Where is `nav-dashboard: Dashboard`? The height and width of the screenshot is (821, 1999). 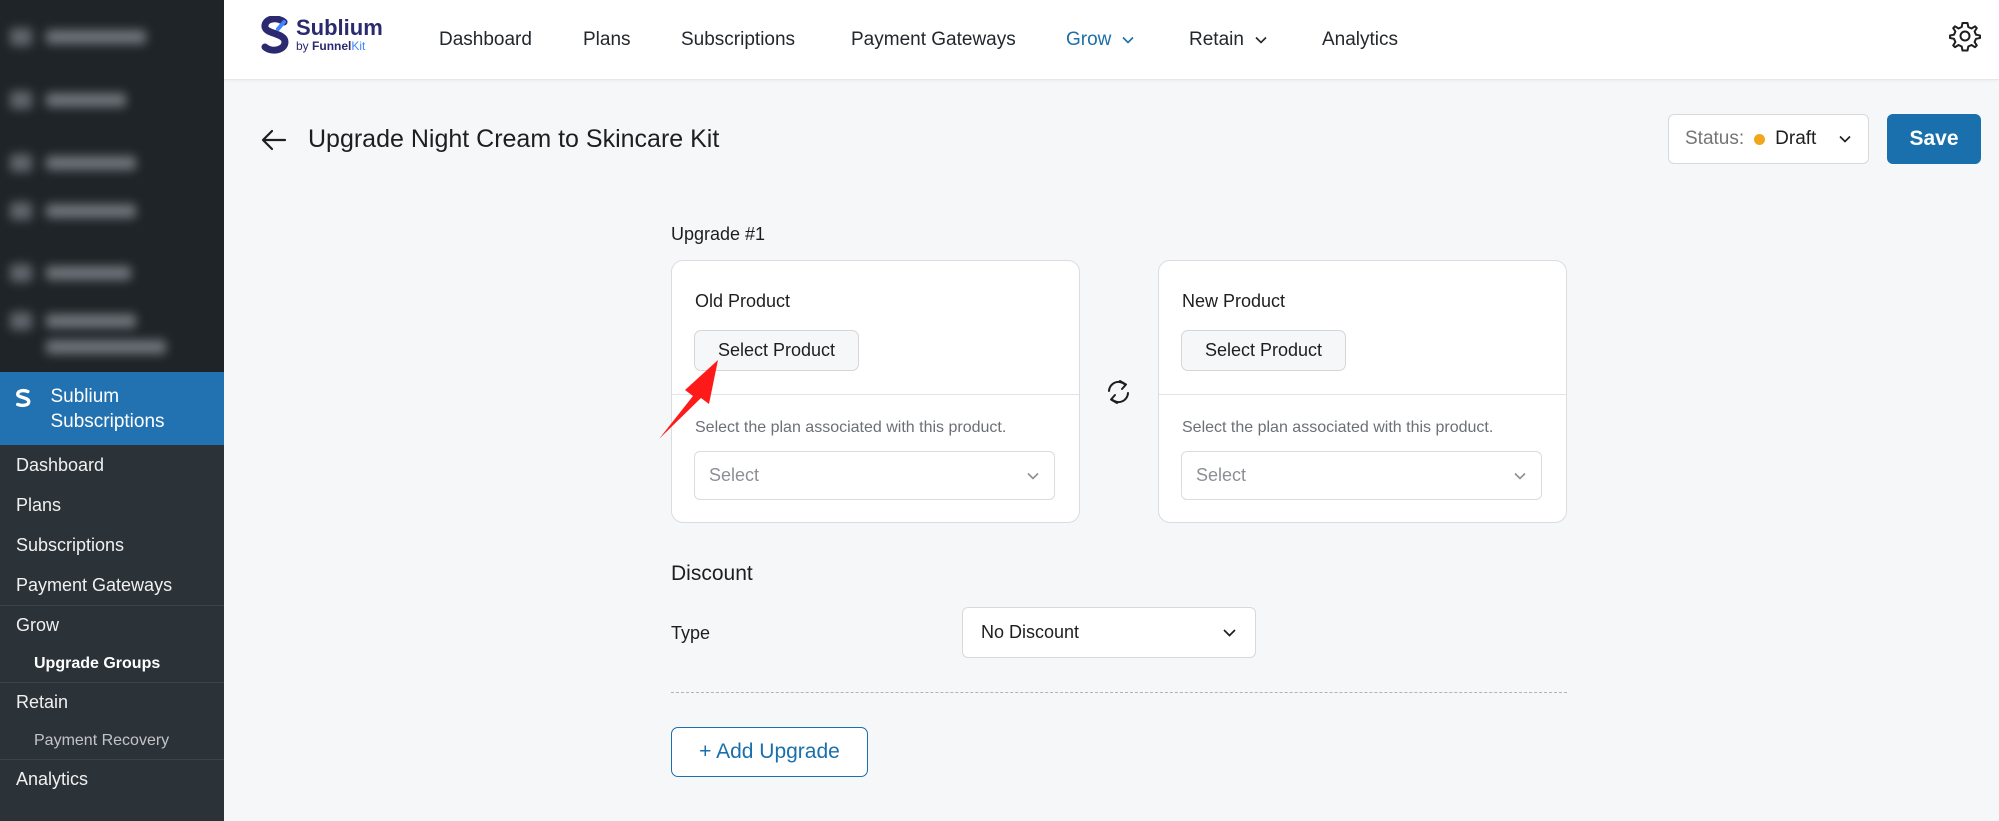 nav-dashboard: Dashboard is located at coordinates (485, 40).